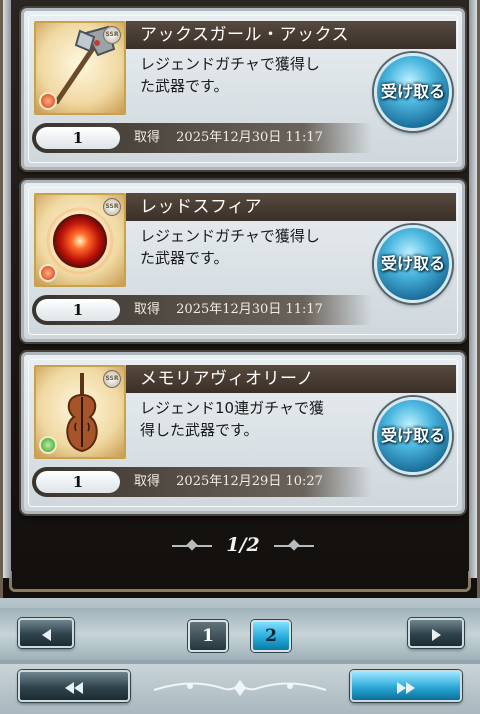 The image size is (480, 714). I want to click on arrow-left-icon, so click(46, 635).